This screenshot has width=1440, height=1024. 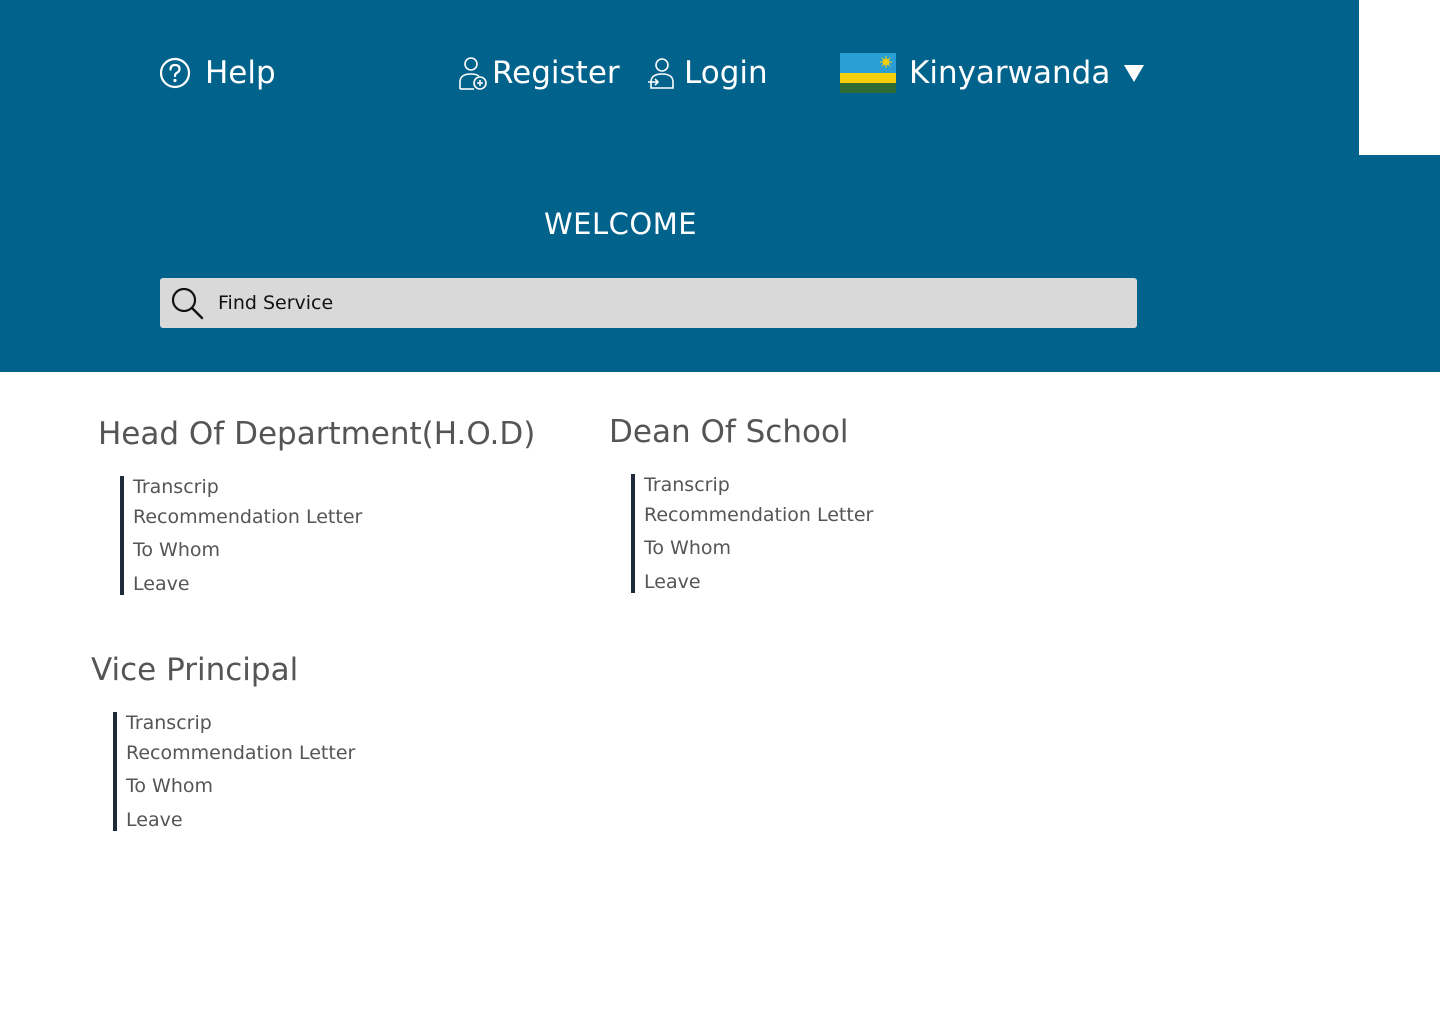 I want to click on language-selector: Kinyarwanda, so click(x=993, y=73).